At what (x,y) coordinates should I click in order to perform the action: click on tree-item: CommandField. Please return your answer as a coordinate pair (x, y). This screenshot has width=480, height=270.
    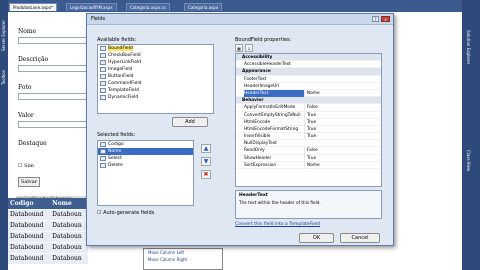
    Looking at the image, I should click on (155, 83).